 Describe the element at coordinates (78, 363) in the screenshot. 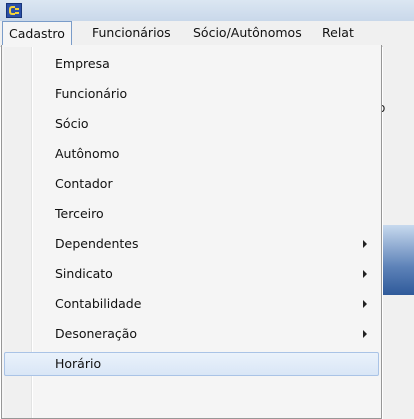

I see `menu-item-label: Horário` at that location.